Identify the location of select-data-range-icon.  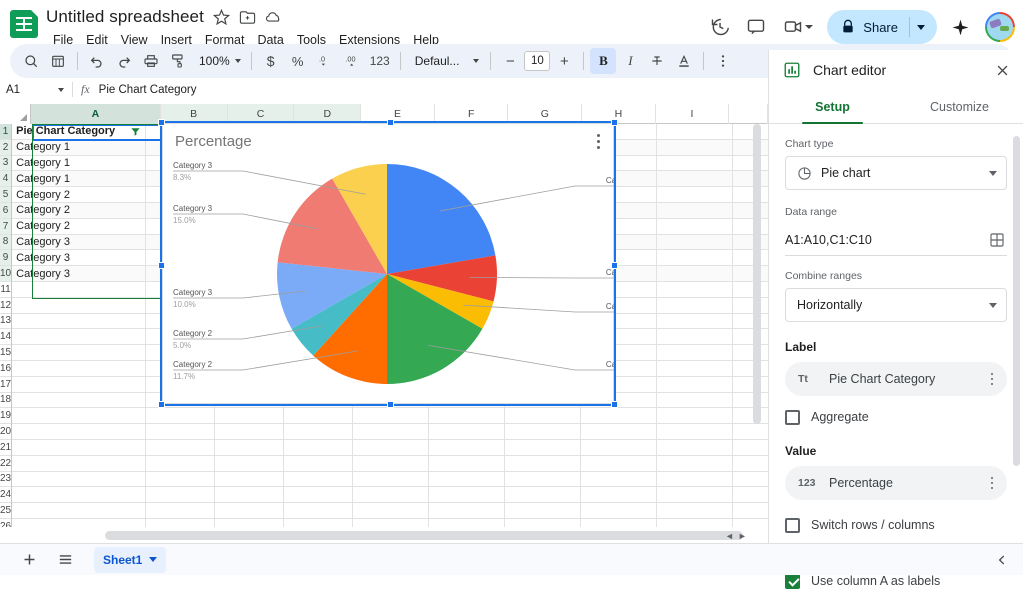
(997, 240).